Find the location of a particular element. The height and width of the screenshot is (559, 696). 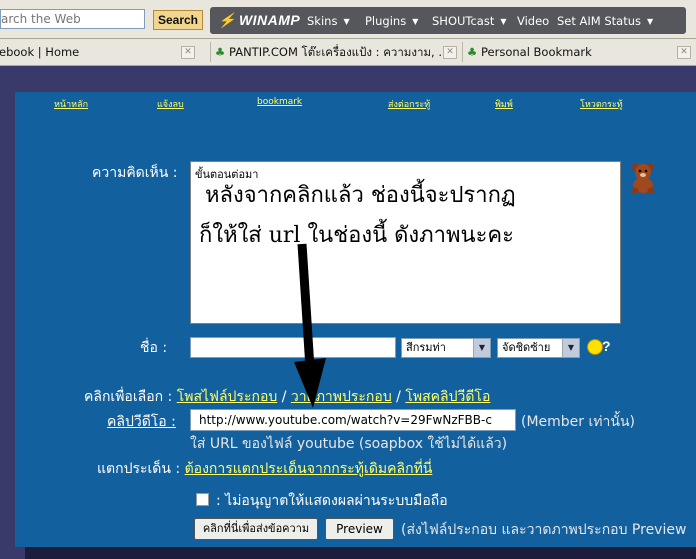

nav-home: หน้าหลัก is located at coordinates (71, 104).